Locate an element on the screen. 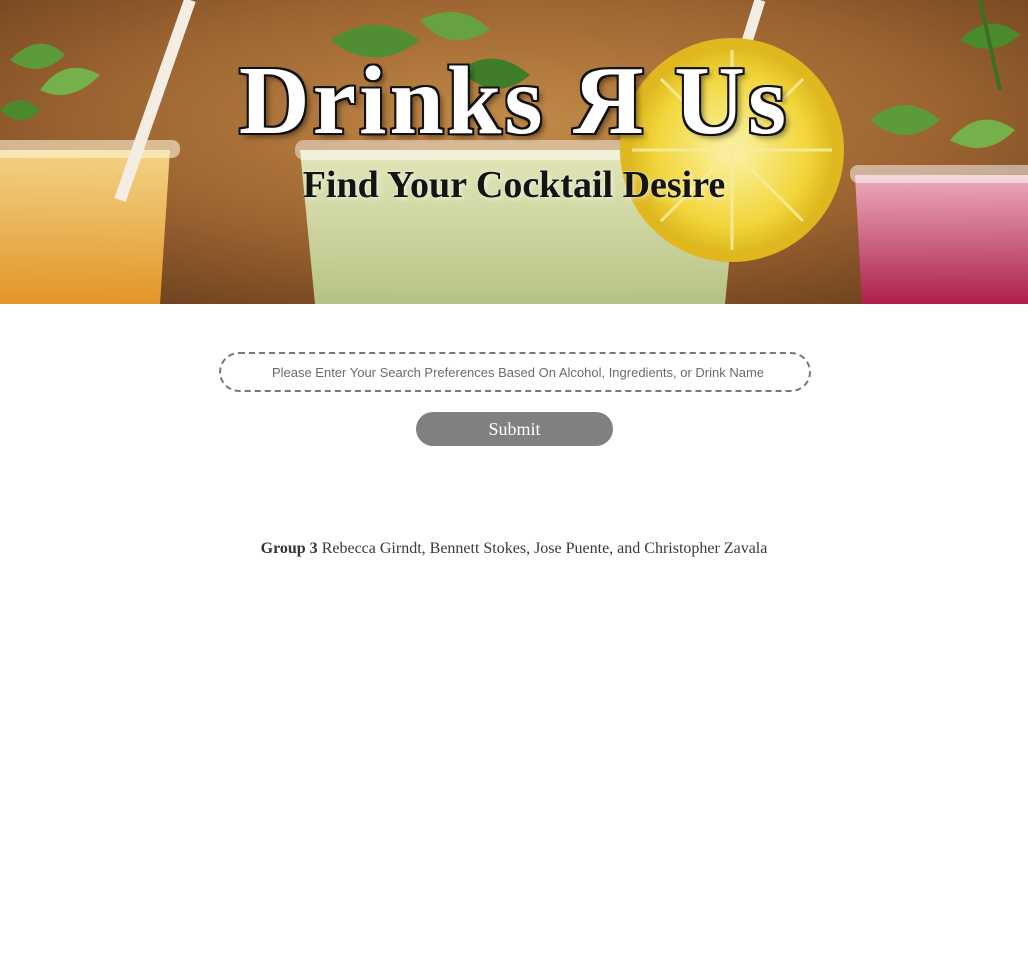 This screenshot has height=971, width=1028. search-input is located at coordinates (515, 372).